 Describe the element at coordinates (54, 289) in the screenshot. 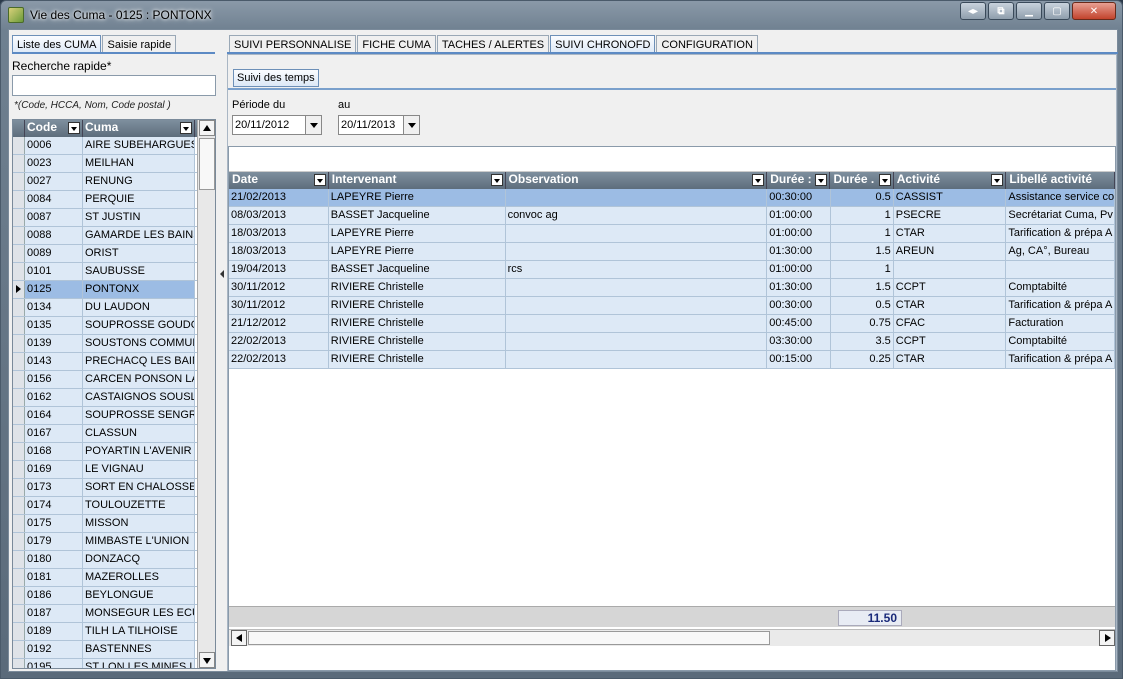

I see `cuma-code-cell: 0125` at that location.